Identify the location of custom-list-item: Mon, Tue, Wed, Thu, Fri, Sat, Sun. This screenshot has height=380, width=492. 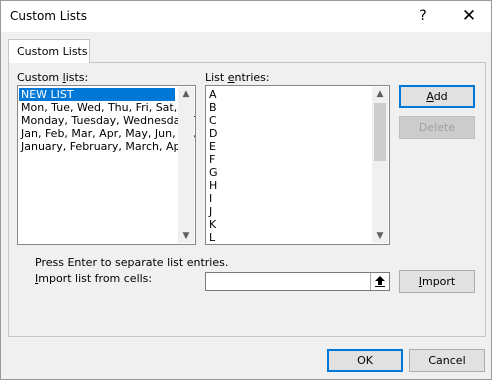
(107, 107).